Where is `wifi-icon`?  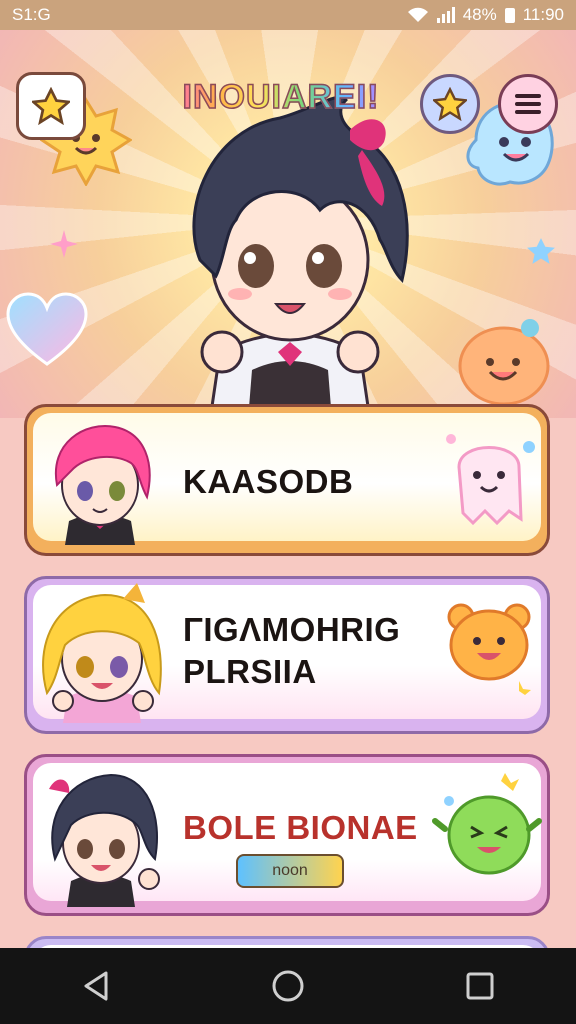 wifi-icon is located at coordinates (417, 14).